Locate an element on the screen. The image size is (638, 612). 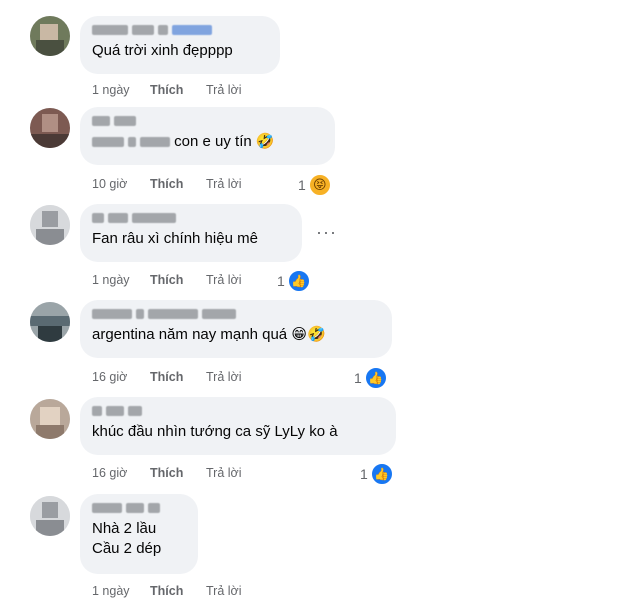
comment-bubble: con e uy tín 🤣 is located at coordinates (207, 136).